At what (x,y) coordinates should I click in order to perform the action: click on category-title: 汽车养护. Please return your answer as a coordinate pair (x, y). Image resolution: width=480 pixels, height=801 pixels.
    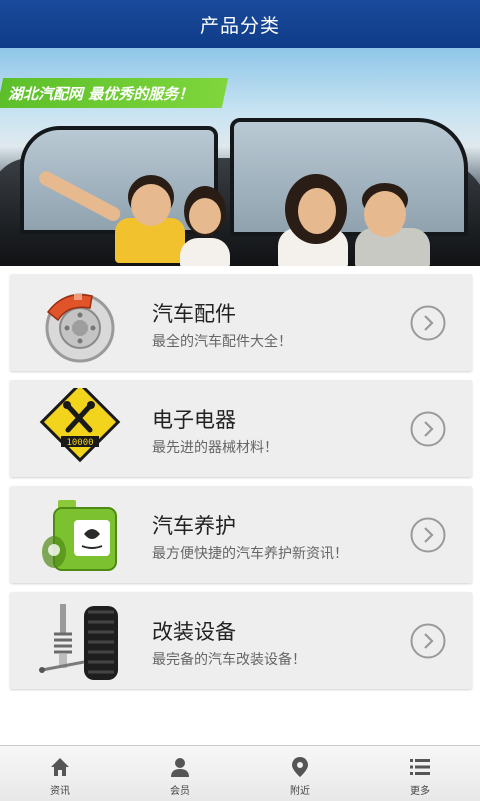
    Looking at the image, I should click on (194, 526).